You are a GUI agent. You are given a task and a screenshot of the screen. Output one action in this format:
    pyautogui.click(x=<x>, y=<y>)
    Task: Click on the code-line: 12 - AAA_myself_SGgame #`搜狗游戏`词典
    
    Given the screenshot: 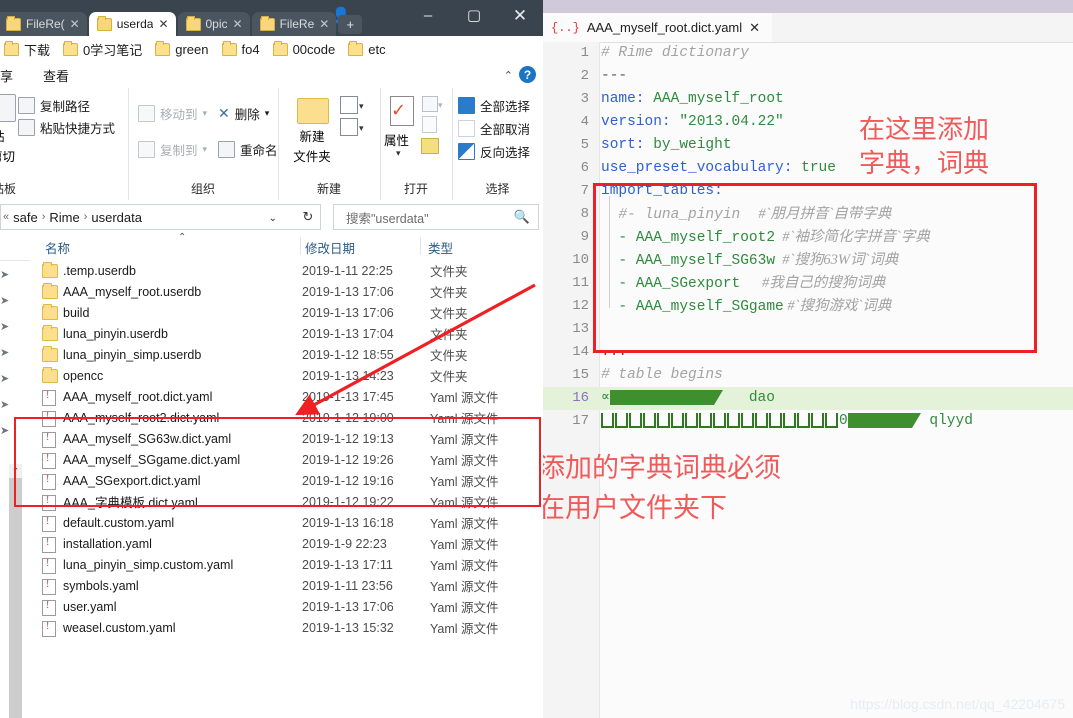 What is the action you would take?
    pyautogui.click(x=808, y=306)
    